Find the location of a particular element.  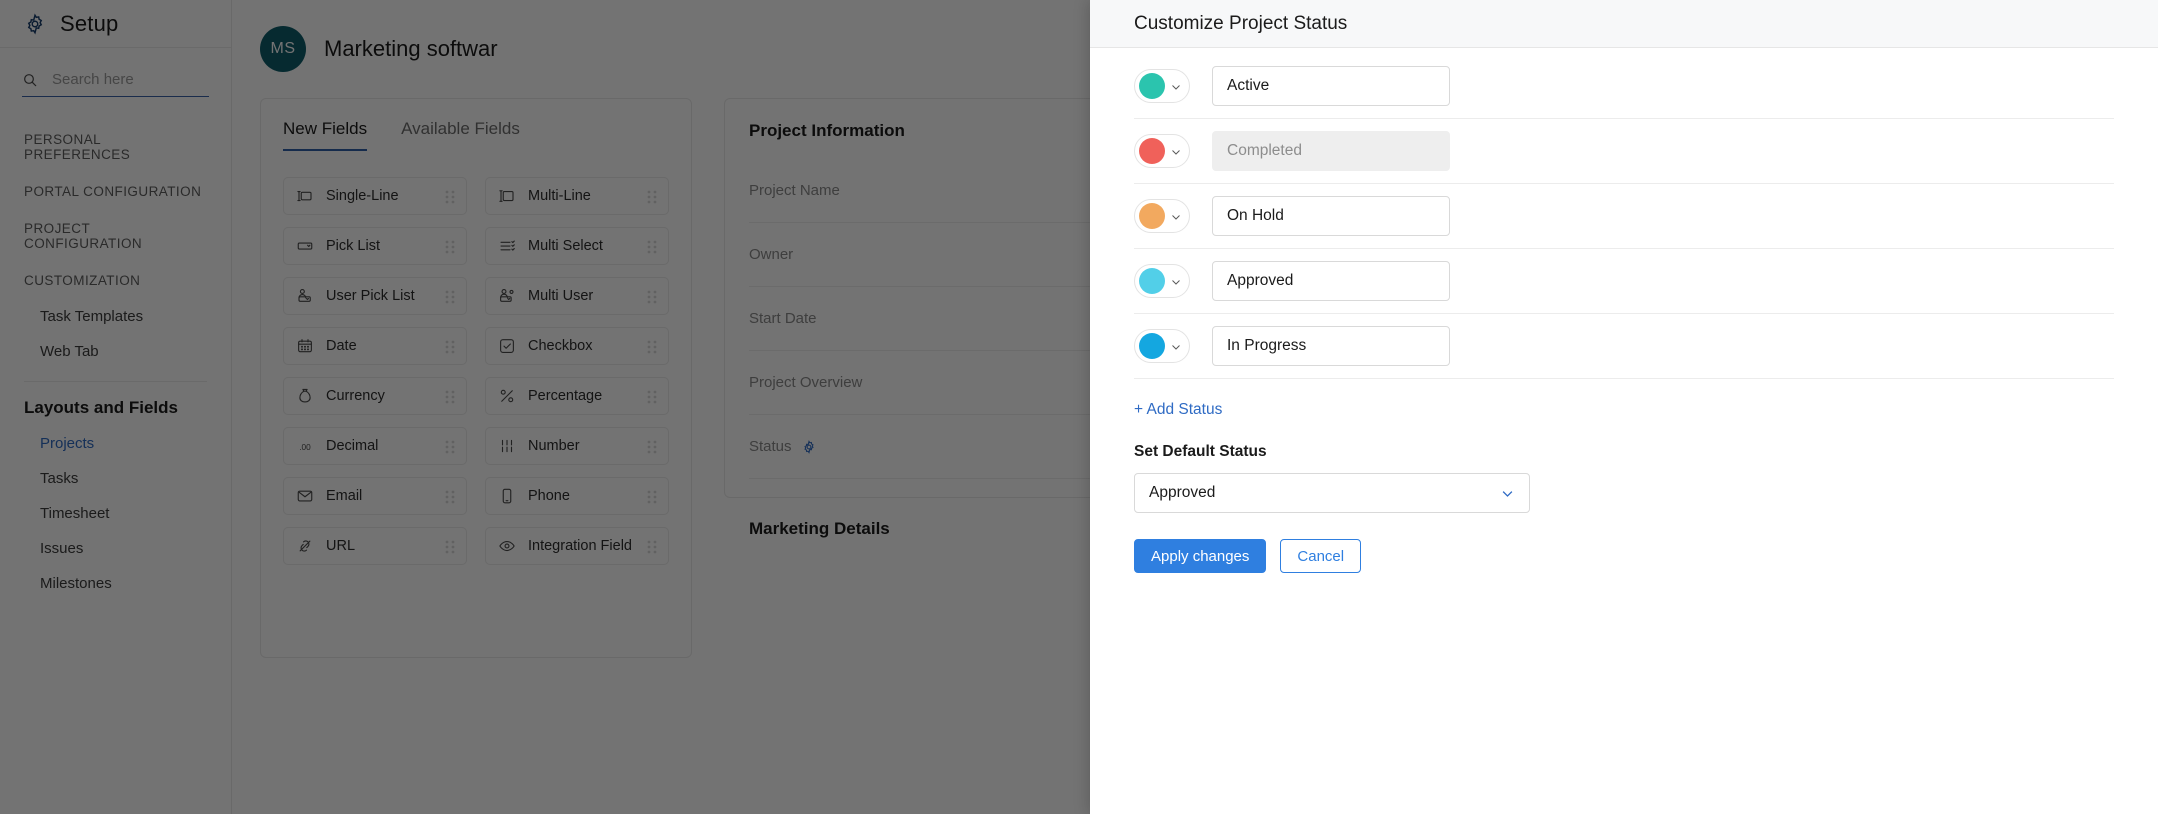

default-status-select: Approved is located at coordinates (1332, 493).